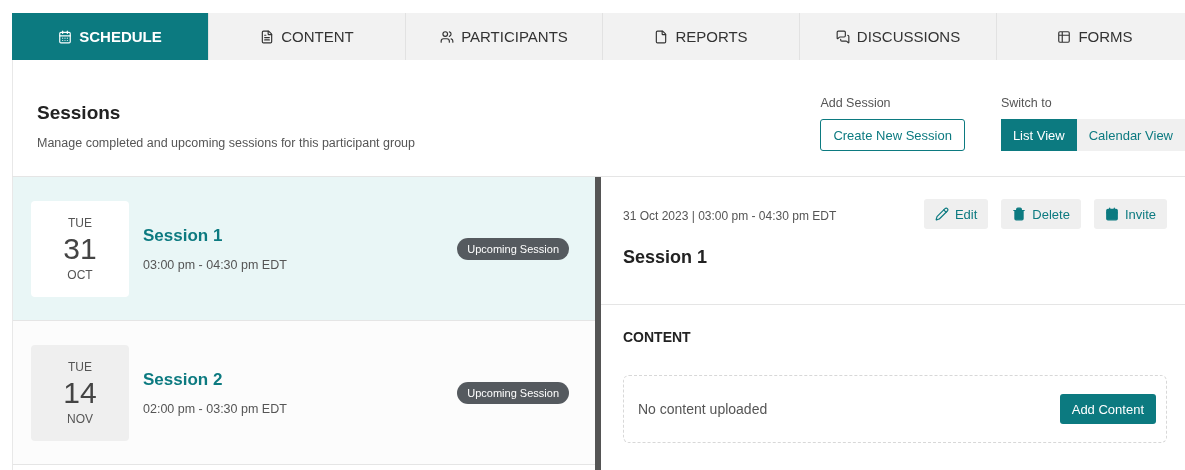 The height and width of the screenshot is (470, 1185). Describe the element at coordinates (226, 143) in the screenshot. I see `page-subtitle: Manage completed and upcoming sessions for this participant group` at that location.